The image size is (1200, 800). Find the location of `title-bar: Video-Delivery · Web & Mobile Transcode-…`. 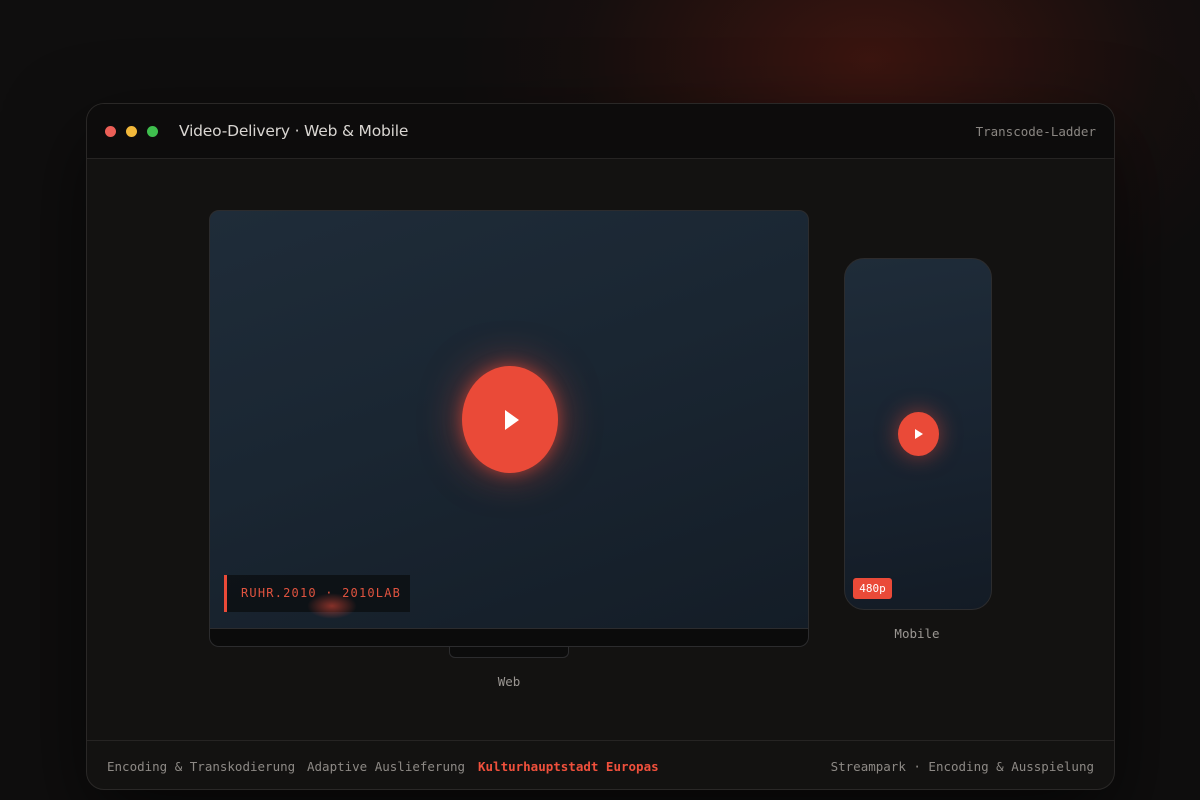

title-bar: Video-Delivery · Web & Mobile Transcode-… is located at coordinates (600, 131).